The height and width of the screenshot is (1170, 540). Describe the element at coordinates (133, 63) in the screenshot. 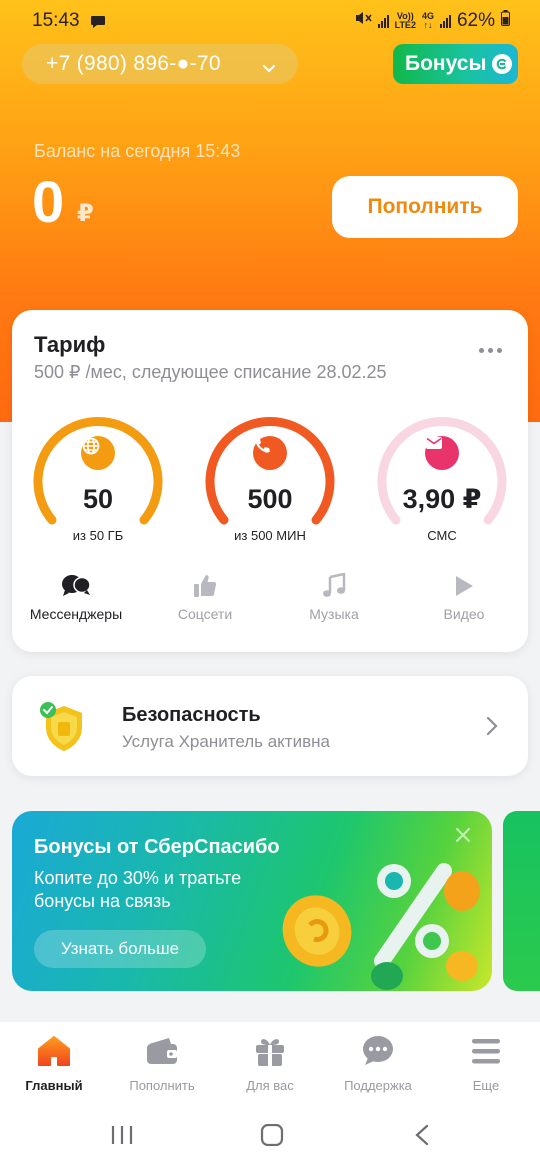

I see `phone-number: +7 (980) 896-●-70` at that location.